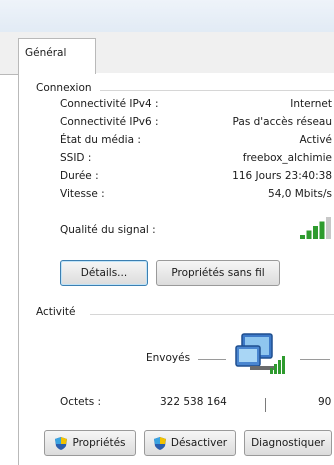 Image resolution: width=334 pixels, height=465 pixels. I want to click on duration-label: Durée :, so click(79, 176).